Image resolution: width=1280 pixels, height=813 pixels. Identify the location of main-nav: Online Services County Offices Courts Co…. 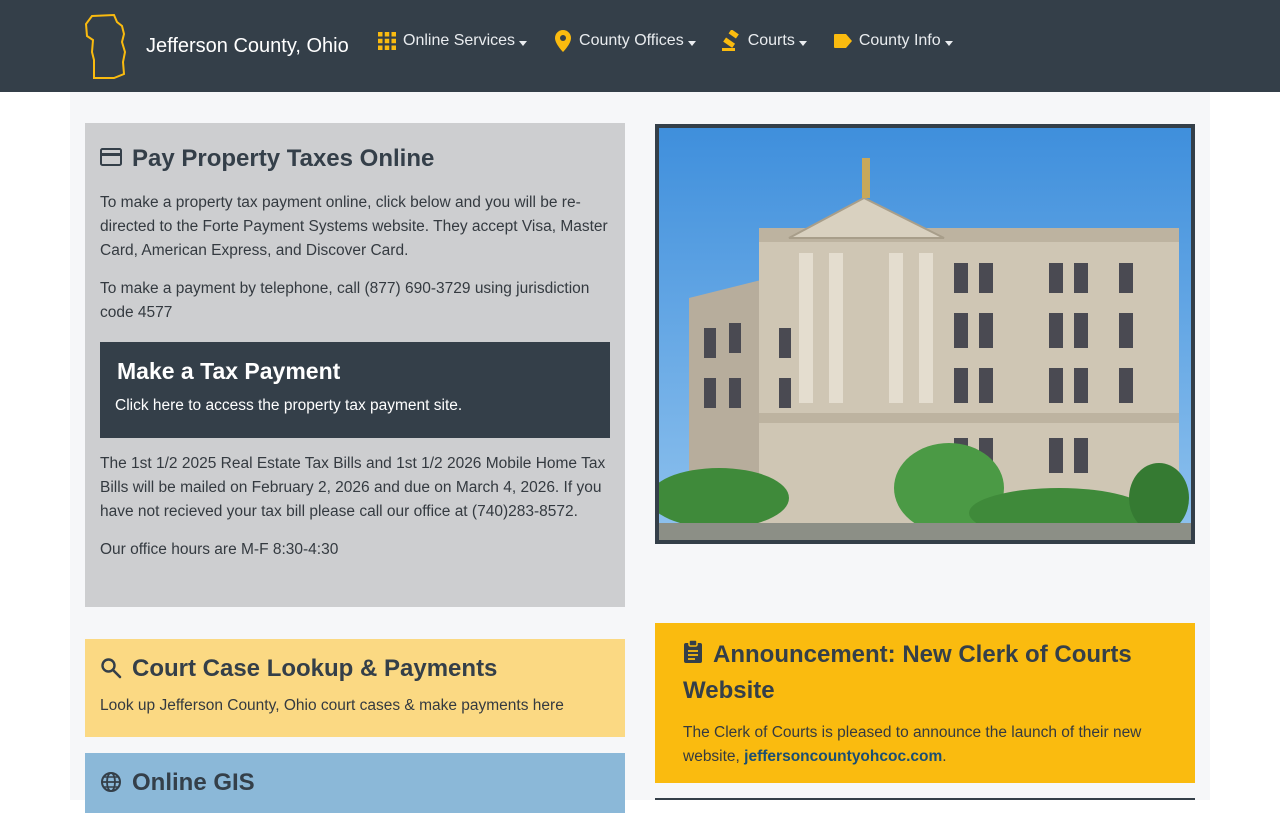
(677, 41).